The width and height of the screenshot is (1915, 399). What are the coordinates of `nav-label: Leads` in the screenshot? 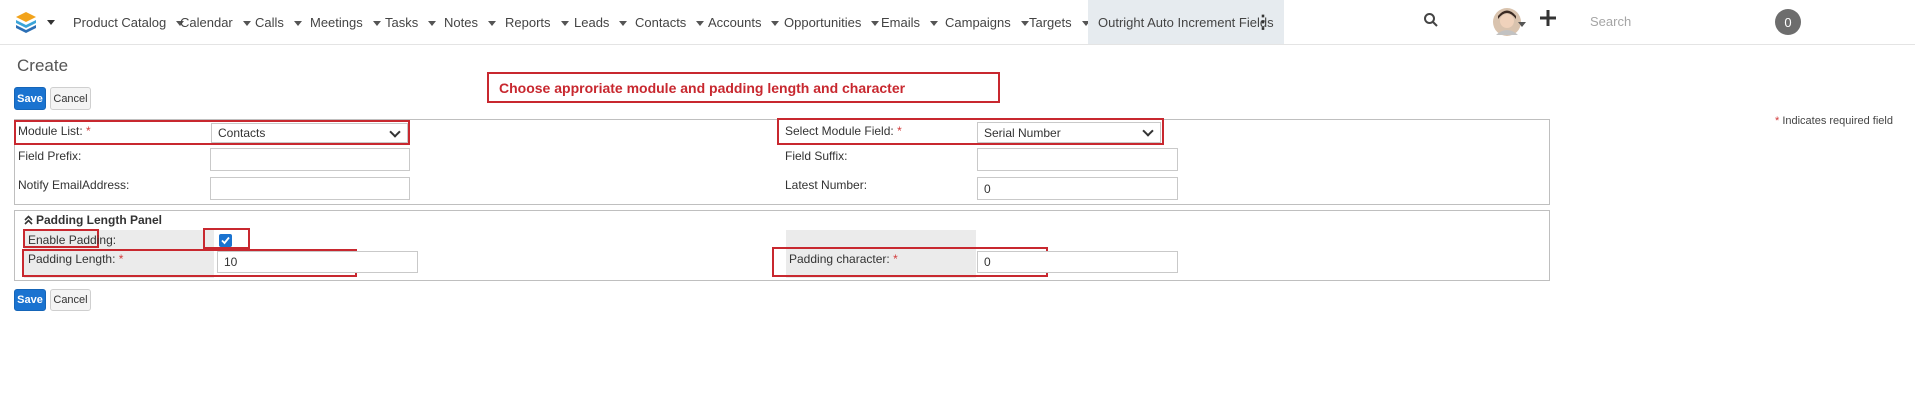 It's located at (592, 22).